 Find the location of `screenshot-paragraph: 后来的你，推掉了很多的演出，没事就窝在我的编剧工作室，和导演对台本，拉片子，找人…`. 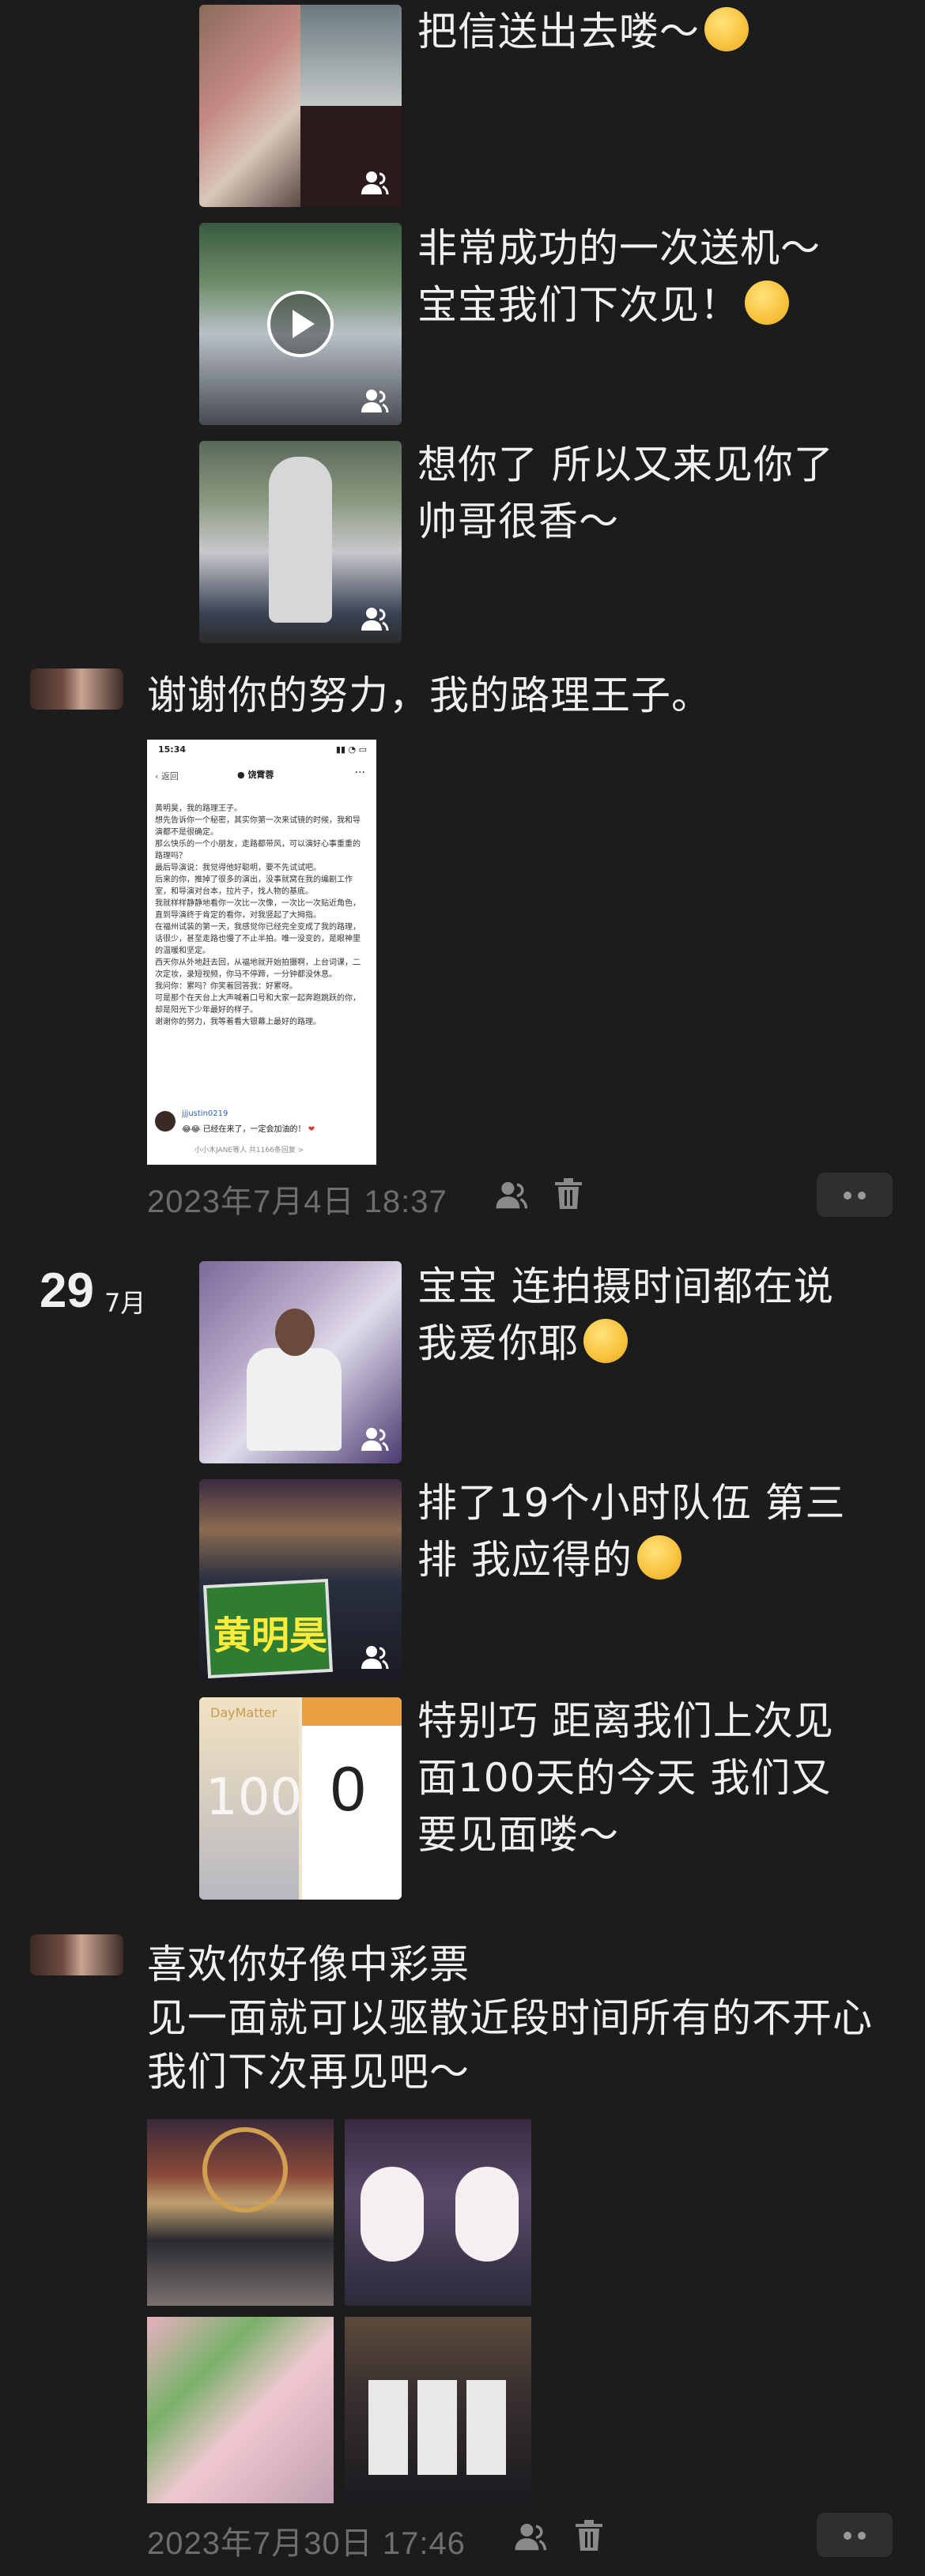

screenshot-paragraph: 后来的你，推掉了很多的演出，没事就窝在我的编剧工作室，和导演对台本，拉片子，找人… is located at coordinates (254, 886).